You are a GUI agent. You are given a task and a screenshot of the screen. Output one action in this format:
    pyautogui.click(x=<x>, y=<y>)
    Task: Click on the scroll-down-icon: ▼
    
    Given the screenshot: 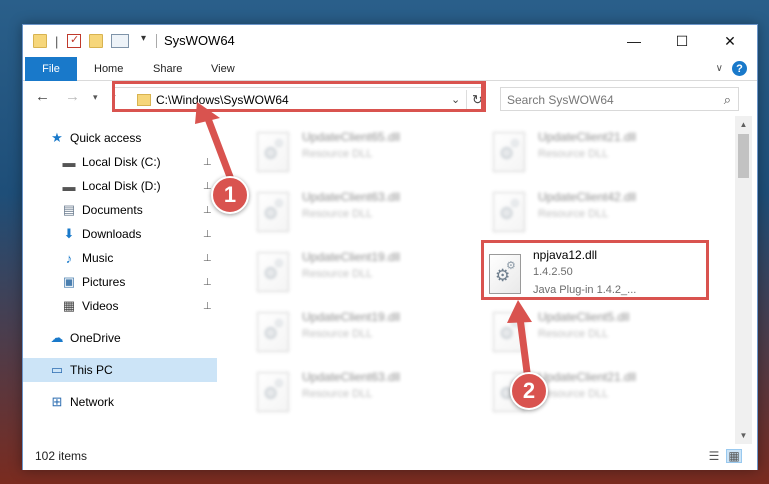 What is the action you would take?
    pyautogui.click(x=743, y=435)
    